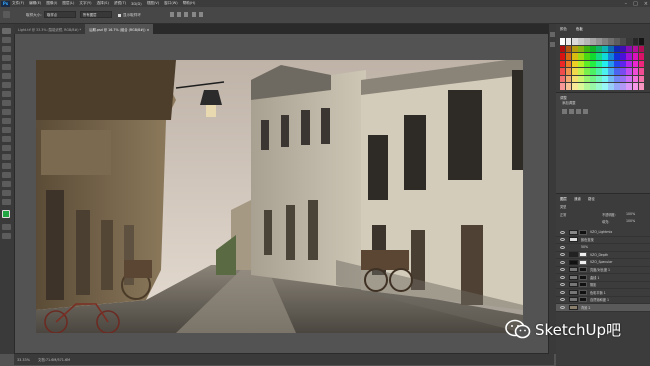 Image resolution: width=650 pixels, height=366 pixels. I want to click on levels-icon, so click(571, 111).